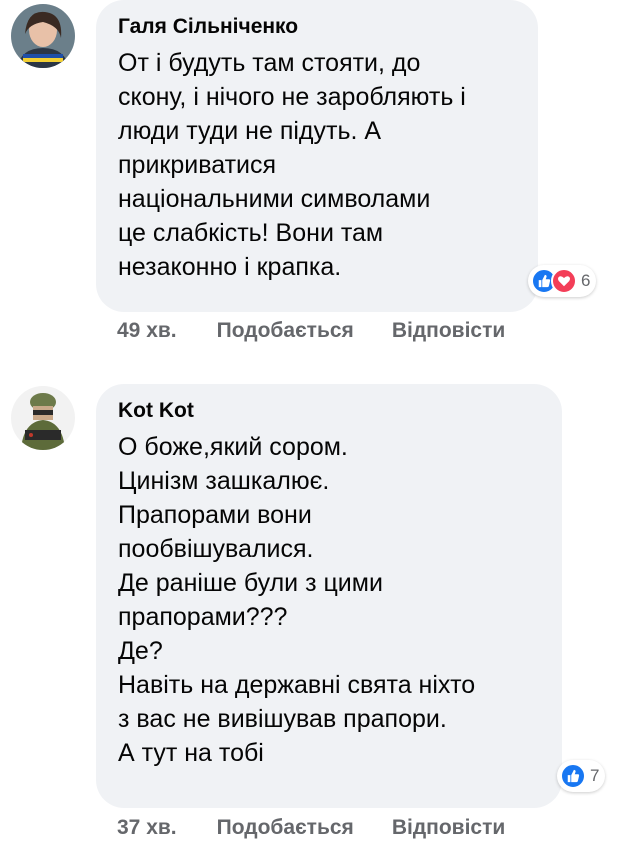 This screenshot has width=640, height=850. Describe the element at coordinates (250, 131) in the screenshot. I see `comment-text-line: люди туди не підуть. А` at that location.